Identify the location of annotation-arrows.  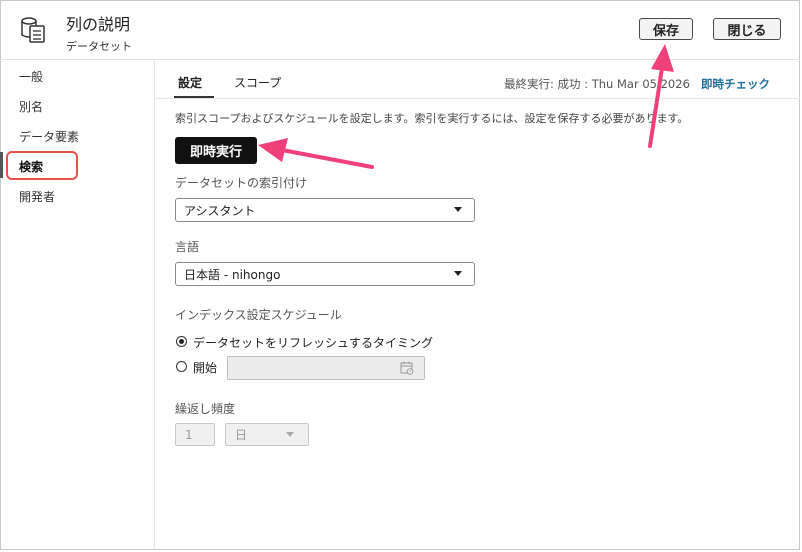
(466, 106).